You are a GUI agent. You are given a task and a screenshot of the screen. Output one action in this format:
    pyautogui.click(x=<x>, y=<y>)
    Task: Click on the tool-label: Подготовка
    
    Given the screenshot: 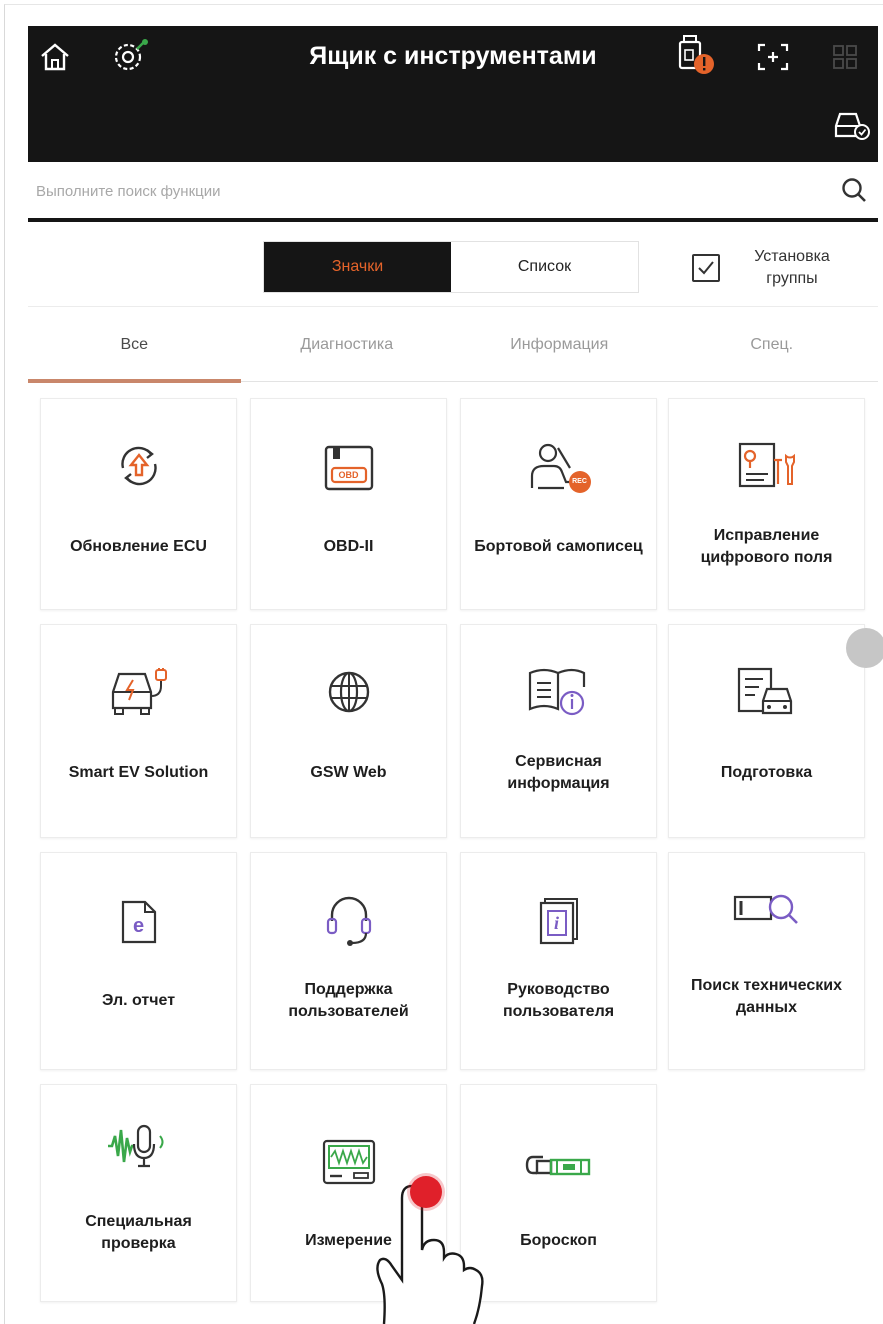 What is the action you would take?
    pyautogui.click(x=766, y=772)
    